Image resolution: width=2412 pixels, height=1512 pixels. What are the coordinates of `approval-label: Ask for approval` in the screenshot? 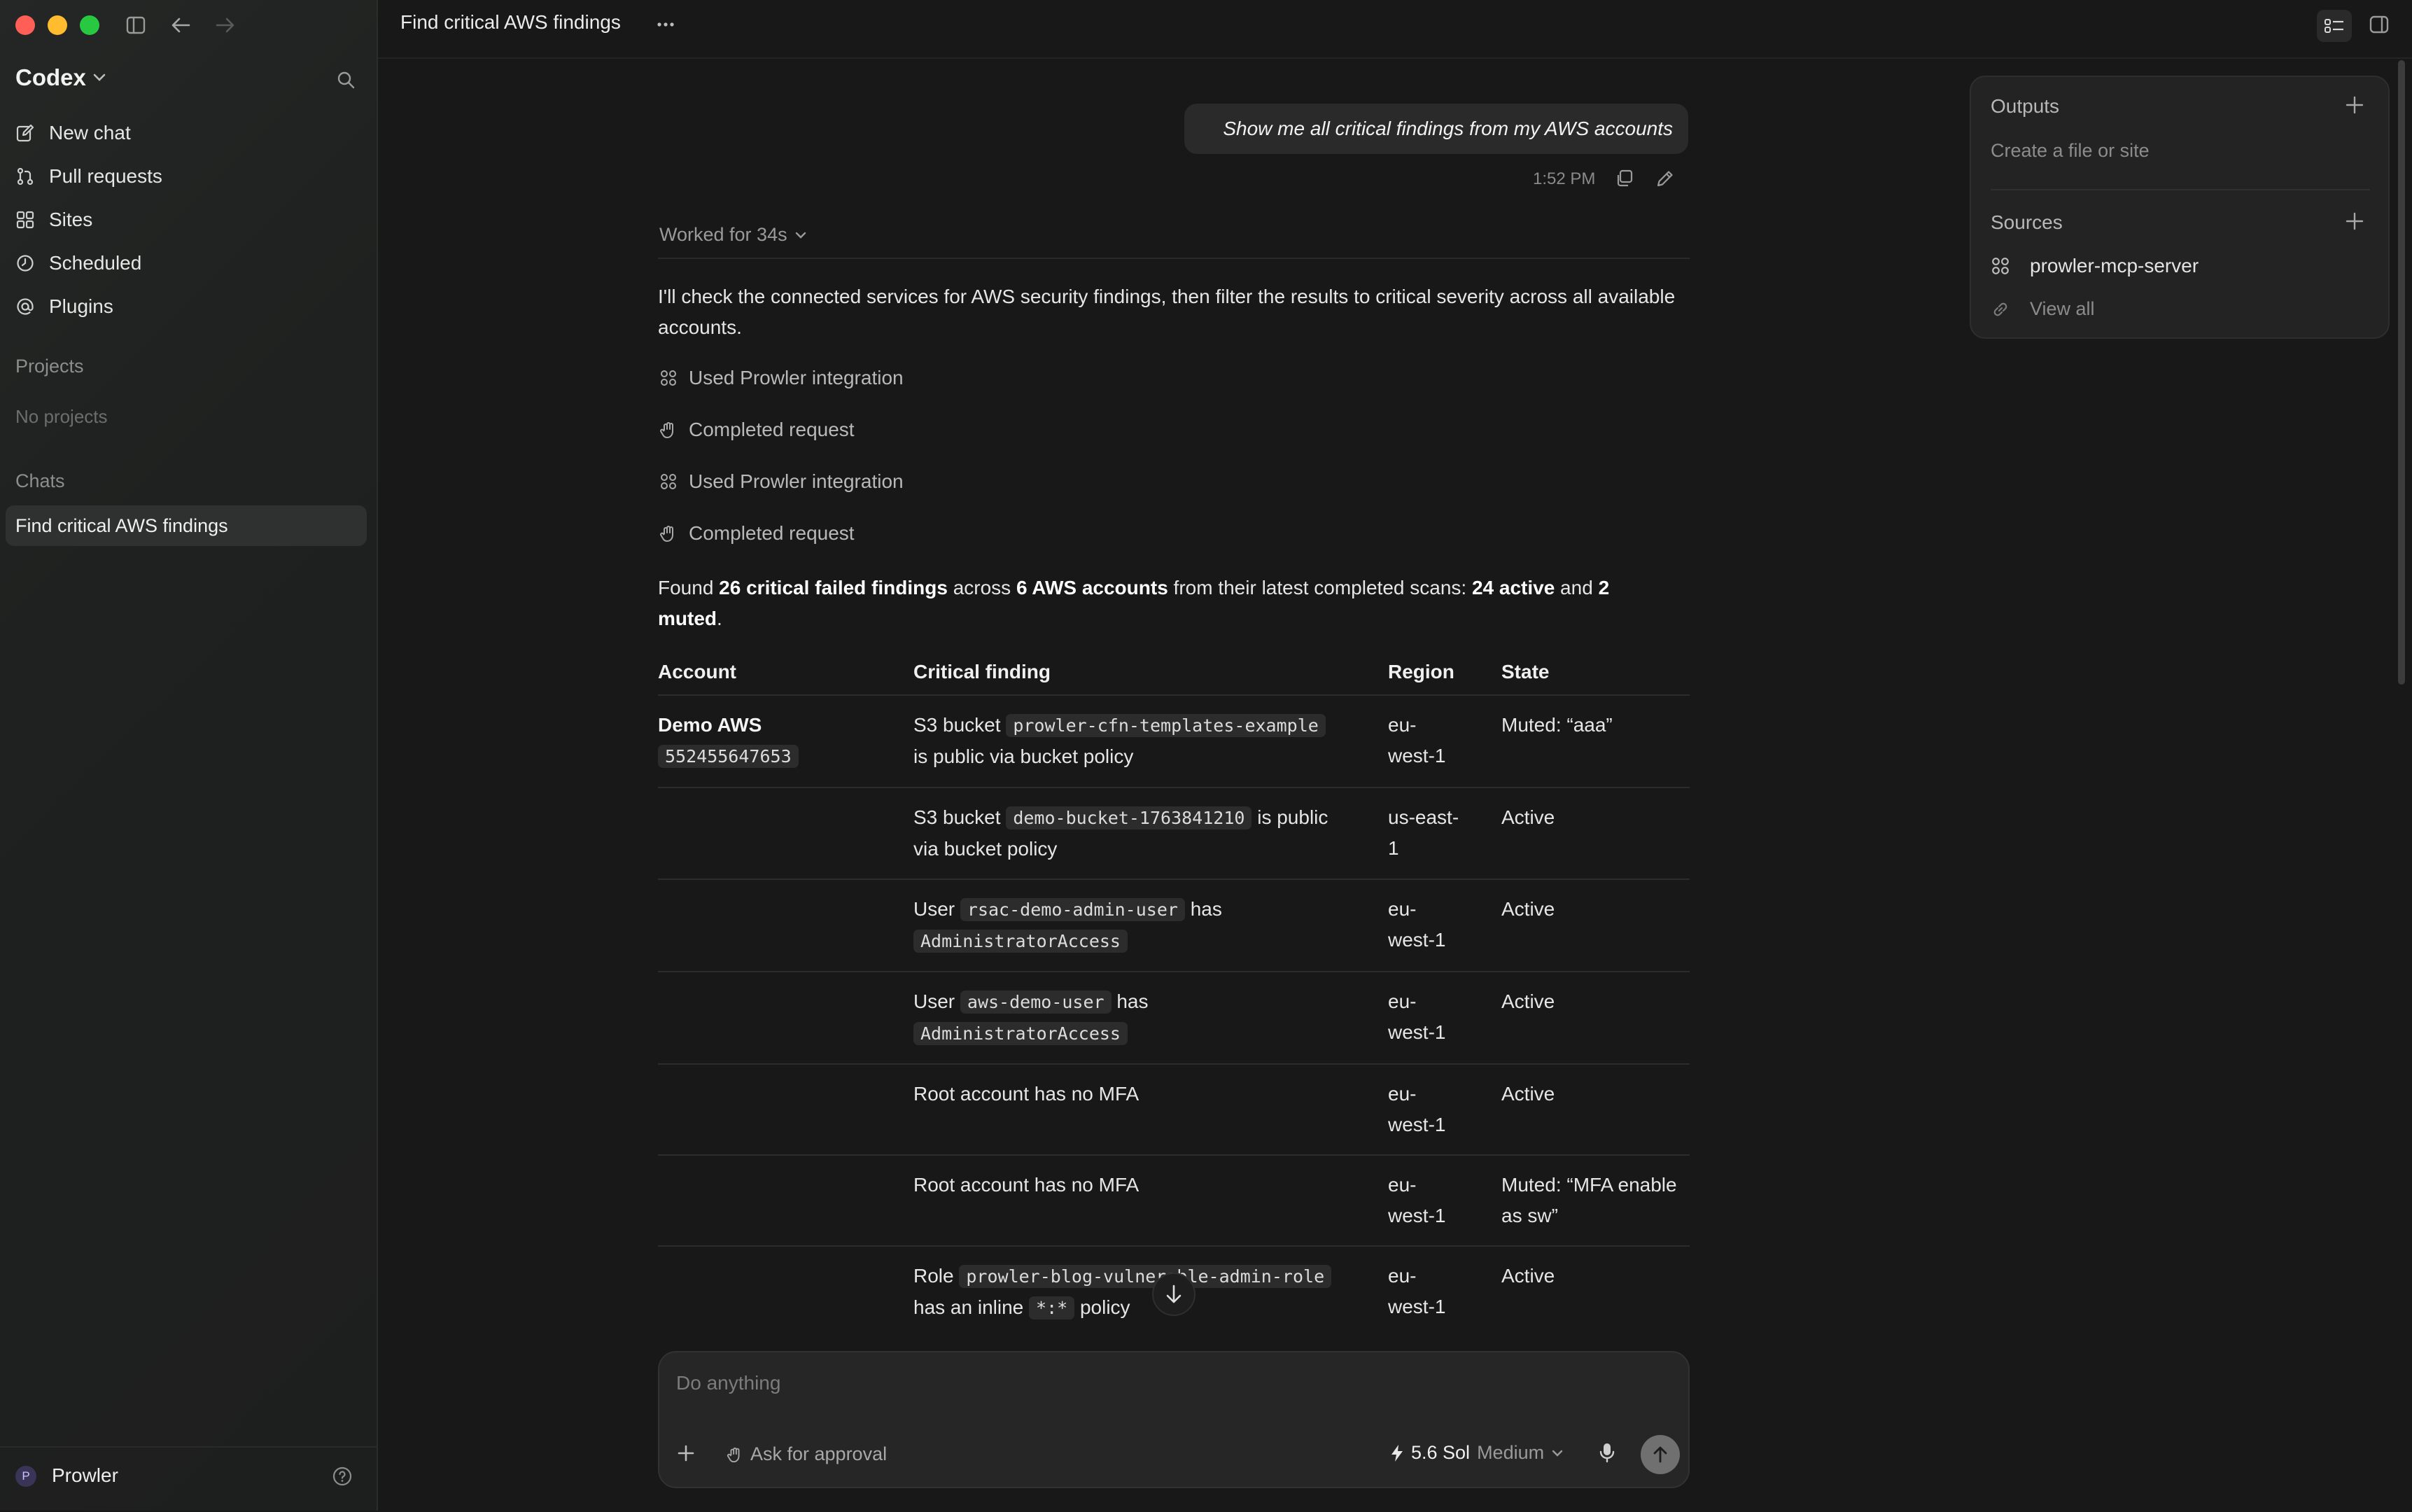 It's located at (819, 1453).